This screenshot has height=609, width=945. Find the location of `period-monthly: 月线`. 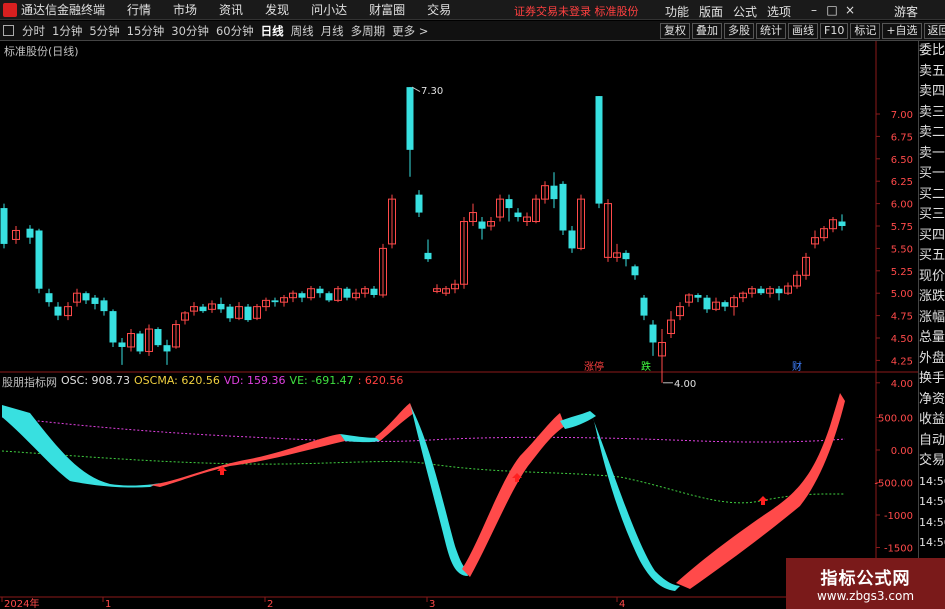

period-monthly: 月线 is located at coordinates (332, 31).